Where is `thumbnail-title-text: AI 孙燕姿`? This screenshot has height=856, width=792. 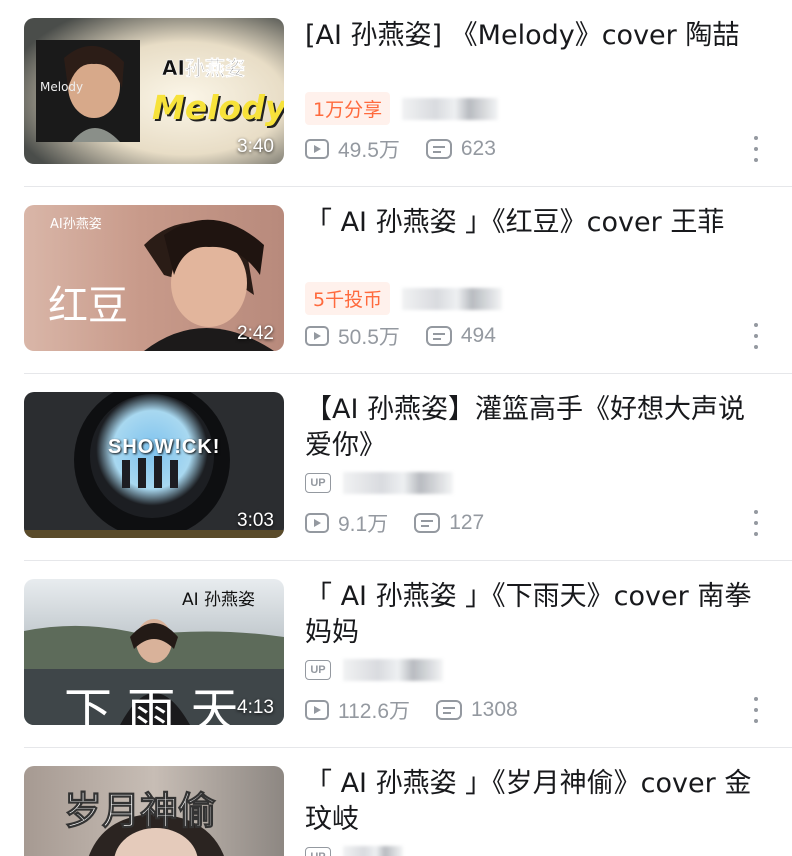 thumbnail-title-text: AI 孙燕姿 is located at coordinates (219, 600).